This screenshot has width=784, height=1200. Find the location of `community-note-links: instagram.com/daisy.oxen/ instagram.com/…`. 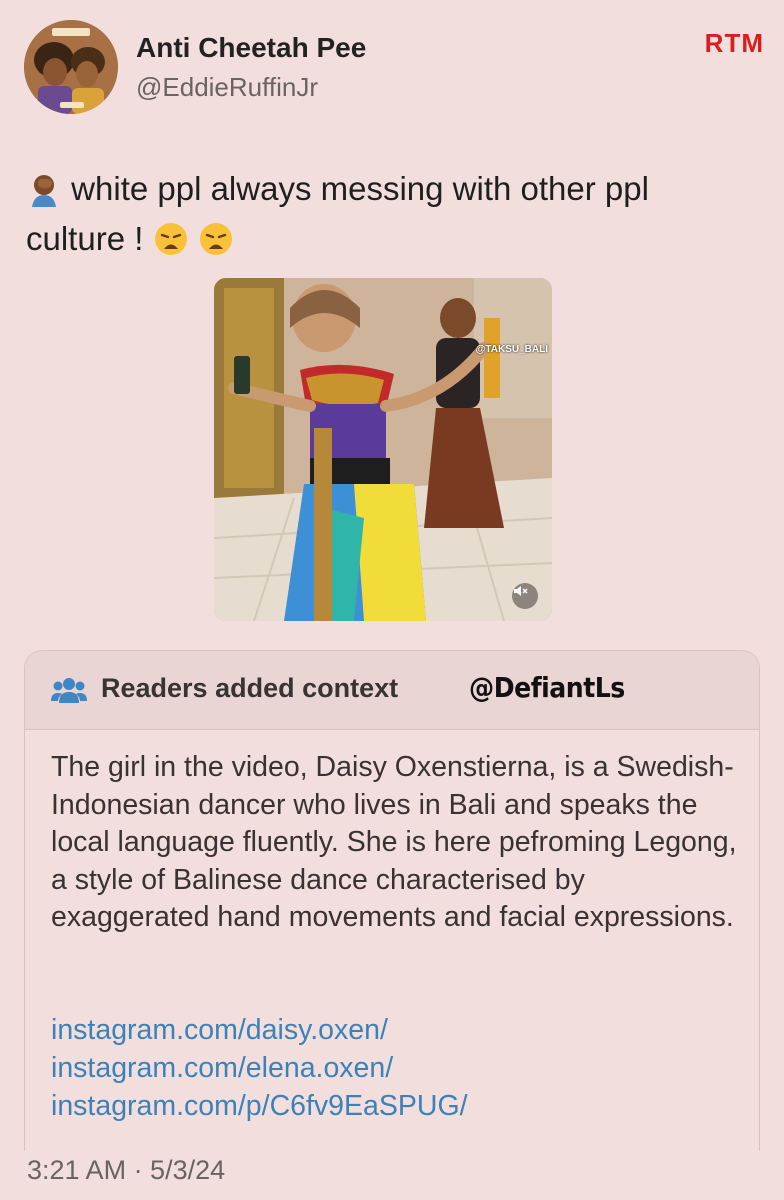

community-note-links: instagram.com/daisy.oxen/ instagram.com/… is located at coordinates (396, 1068).